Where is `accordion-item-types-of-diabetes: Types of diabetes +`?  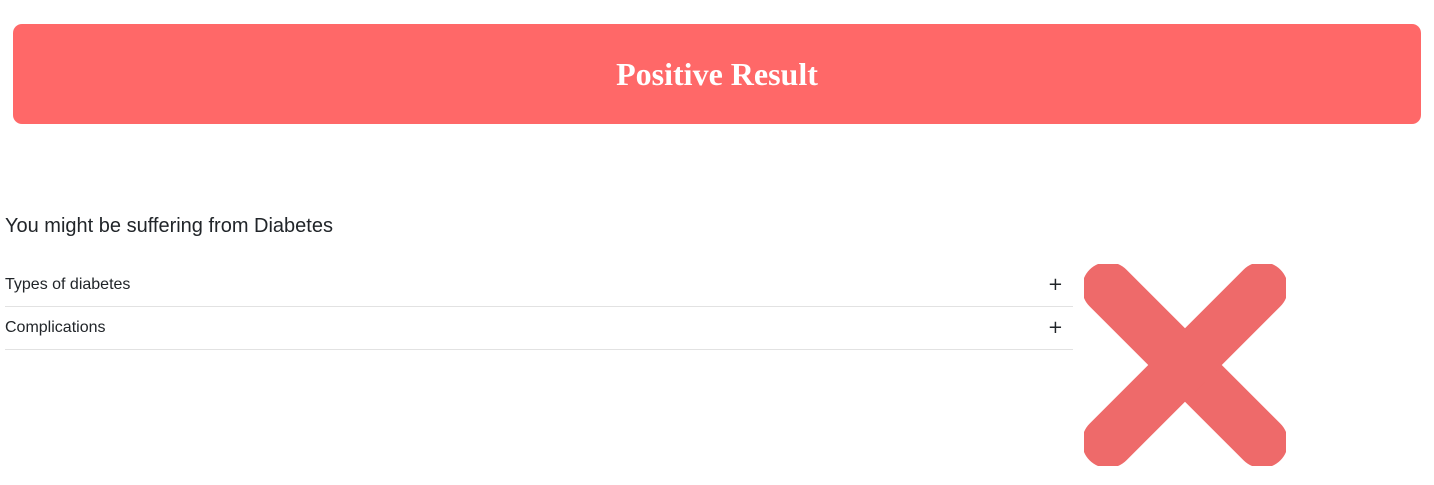
accordion-item-types-of-diabetes: Types of diabetes + is located at coordinates (539, 285).